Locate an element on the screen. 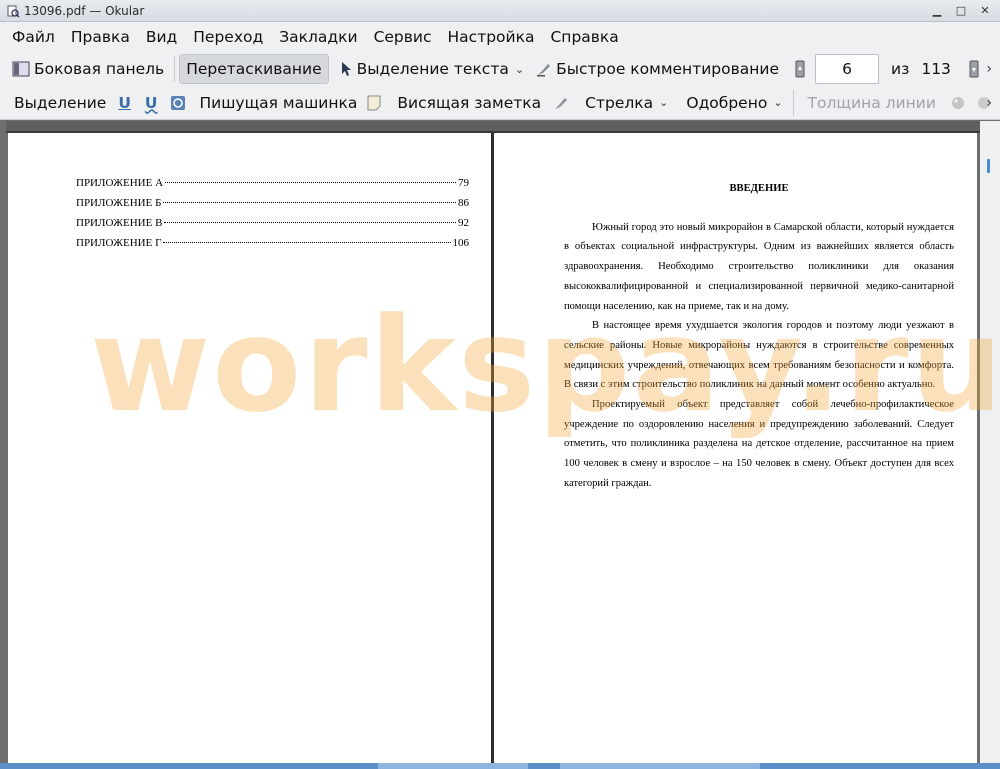 The width and height of the screenshot is (1000, 769). toc-page: 79 is located at coordinates (463, 183).